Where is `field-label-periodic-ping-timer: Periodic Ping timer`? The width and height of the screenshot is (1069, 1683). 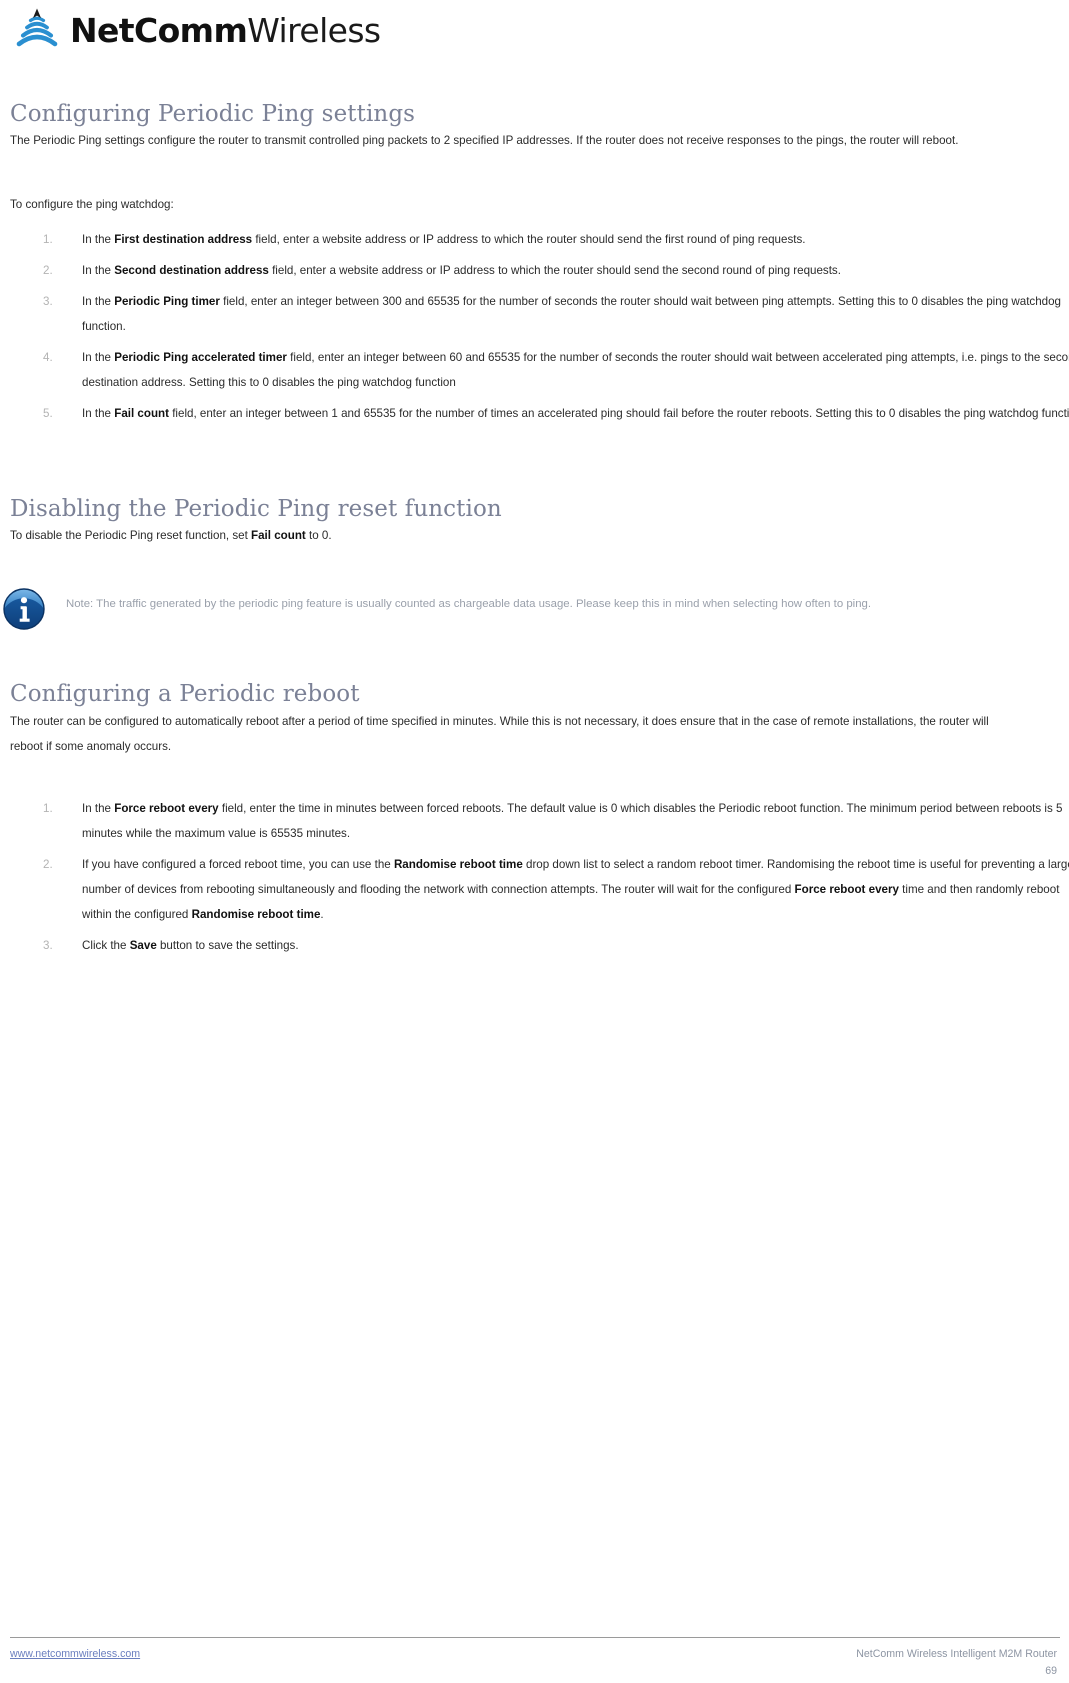 field-label-periodic-ping-timer: Periodic Ping timer is located at coordinates (167, 301).